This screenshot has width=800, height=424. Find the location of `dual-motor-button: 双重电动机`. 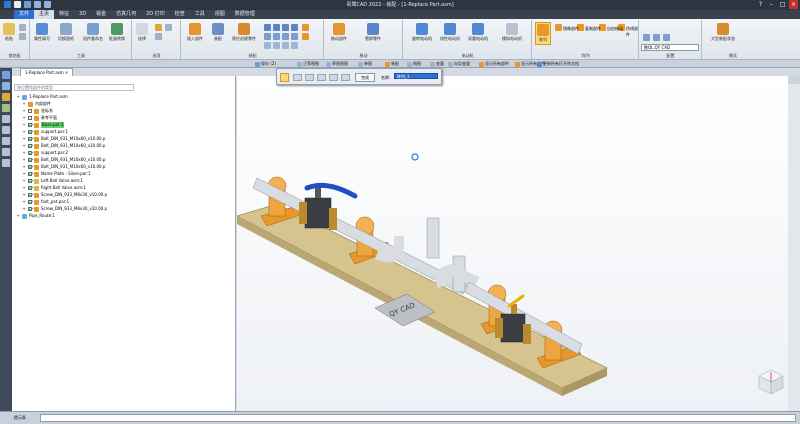

dual-motor-button: 双重电动机 is located at coordinates (478, 32).